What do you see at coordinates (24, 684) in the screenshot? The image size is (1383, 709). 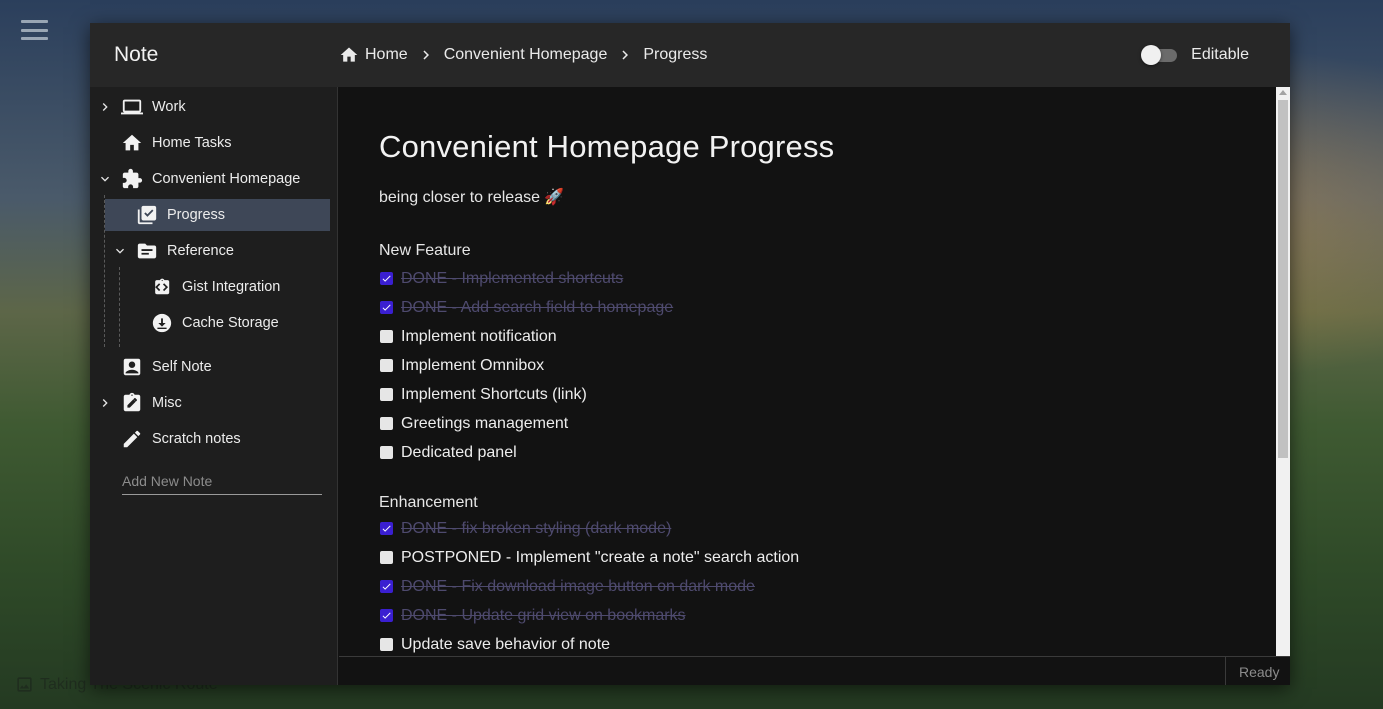 I see `image-icon` at bounding box center [24, 684].